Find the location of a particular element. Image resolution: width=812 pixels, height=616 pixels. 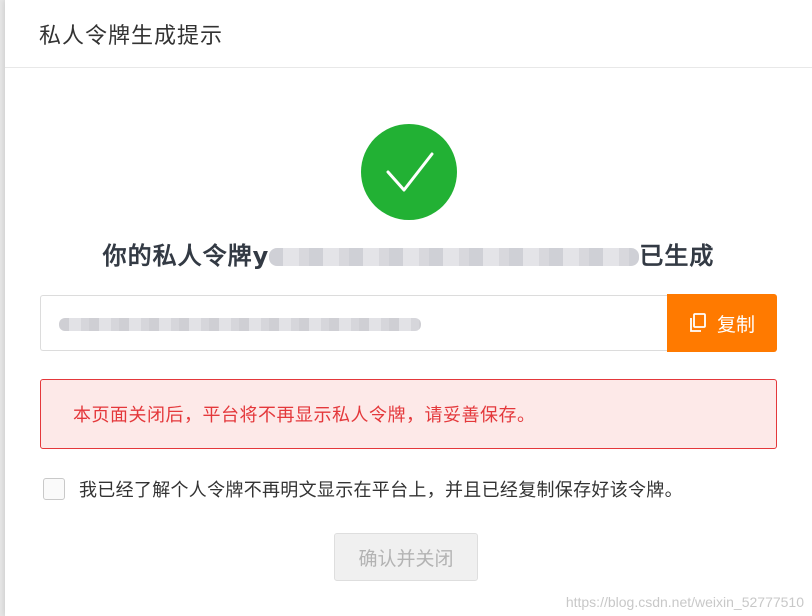

confirm-checkbox-row: 我已经了解个人令牌不再明文显示在平台上，并且已经复制保存好该令牌。 is located at coordinates (363, 489).